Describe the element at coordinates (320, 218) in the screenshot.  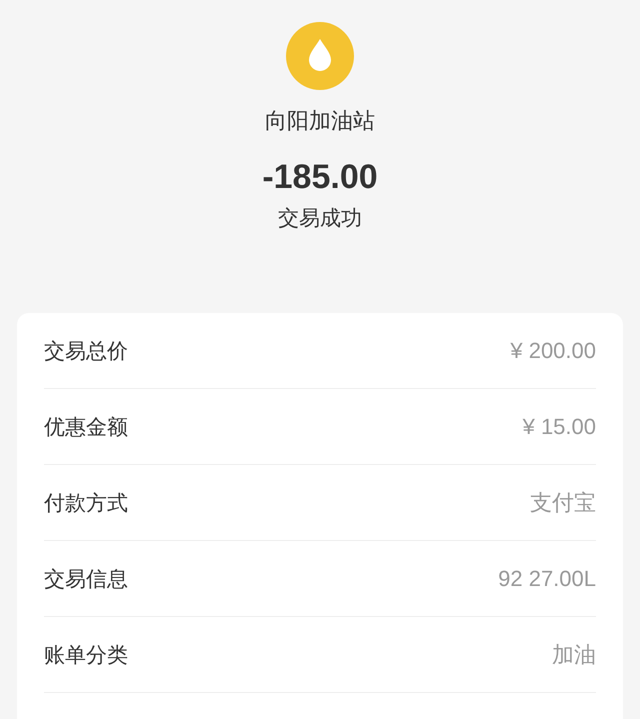
I see `transaction-status: 交易成功` at that location.